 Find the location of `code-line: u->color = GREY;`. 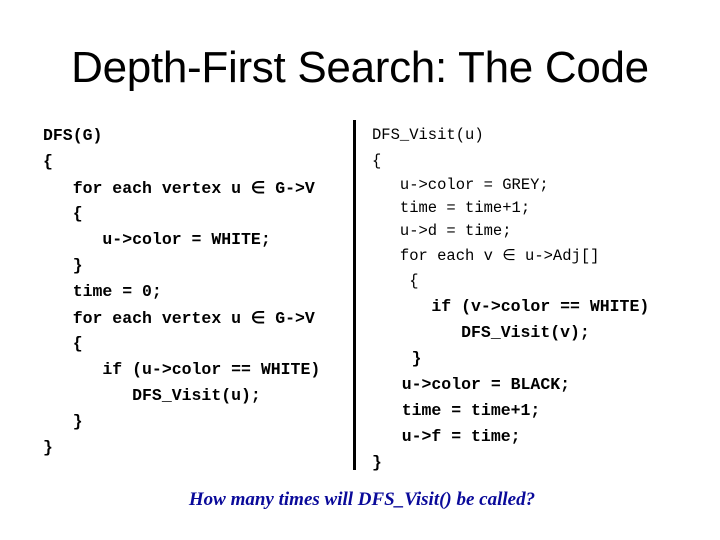

code-line: u->color = GREY; is located at coordinates (460, 185).